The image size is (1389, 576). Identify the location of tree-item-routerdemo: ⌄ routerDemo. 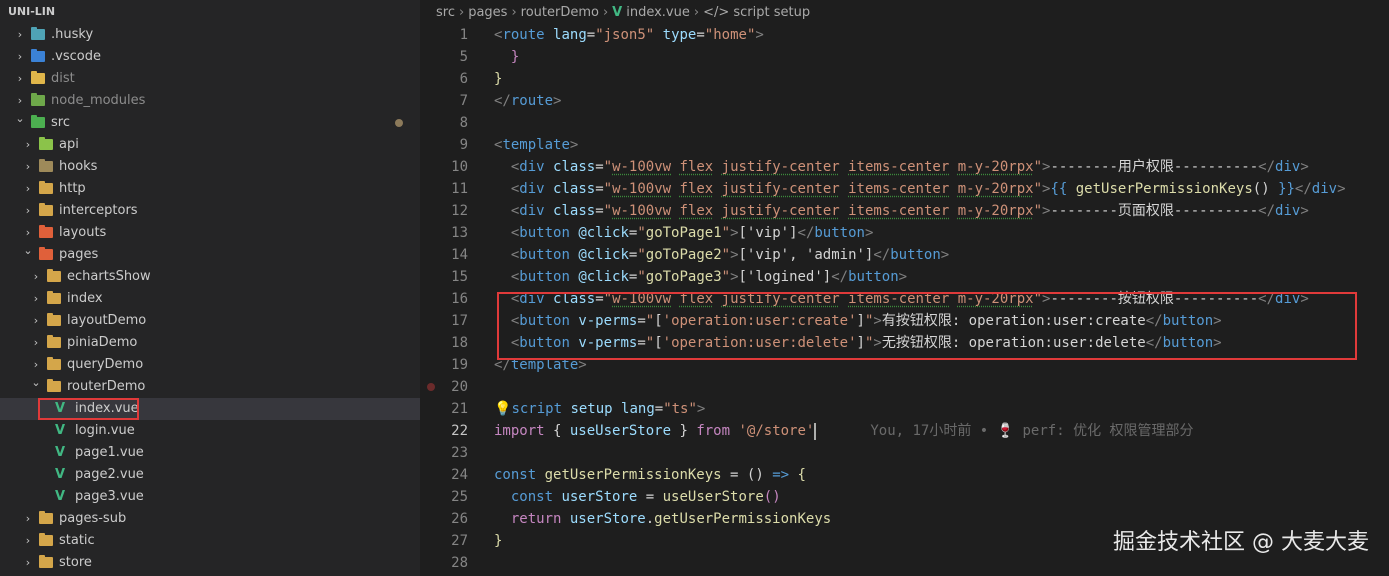
(210, 387).